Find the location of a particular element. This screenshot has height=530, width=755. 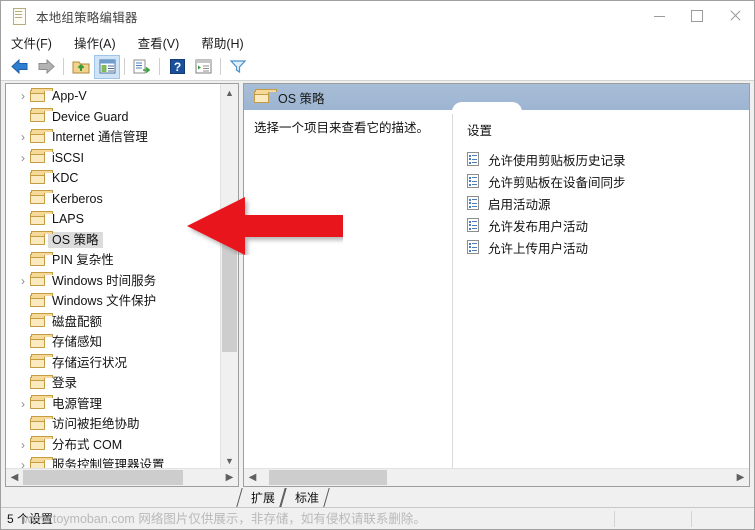

setting-item: 启用活动源 is located at coordinates (608, 203).